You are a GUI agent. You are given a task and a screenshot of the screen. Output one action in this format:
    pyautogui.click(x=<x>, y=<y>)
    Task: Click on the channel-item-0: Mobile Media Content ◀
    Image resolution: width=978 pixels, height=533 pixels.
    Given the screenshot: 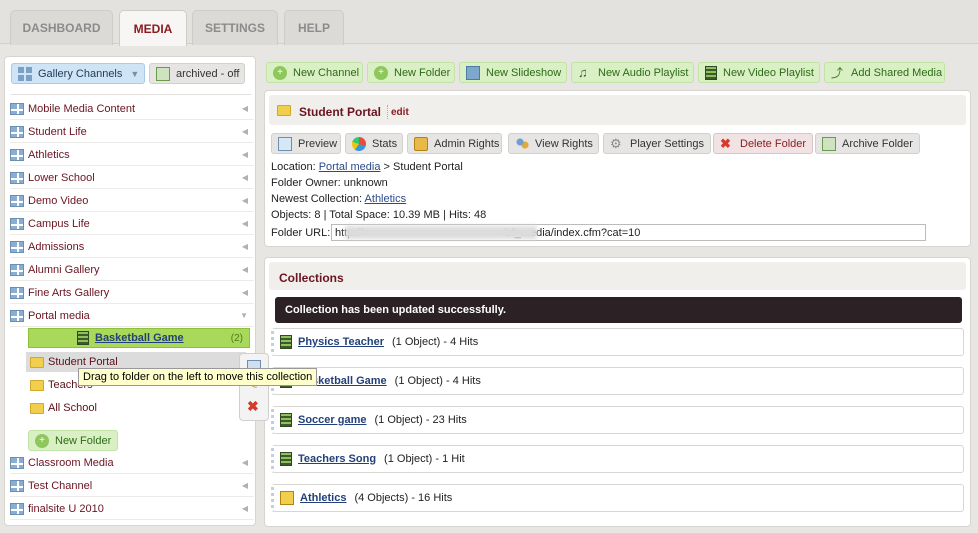 What is the action you would take?
    pyautogui.click(x=132, y=109)
    